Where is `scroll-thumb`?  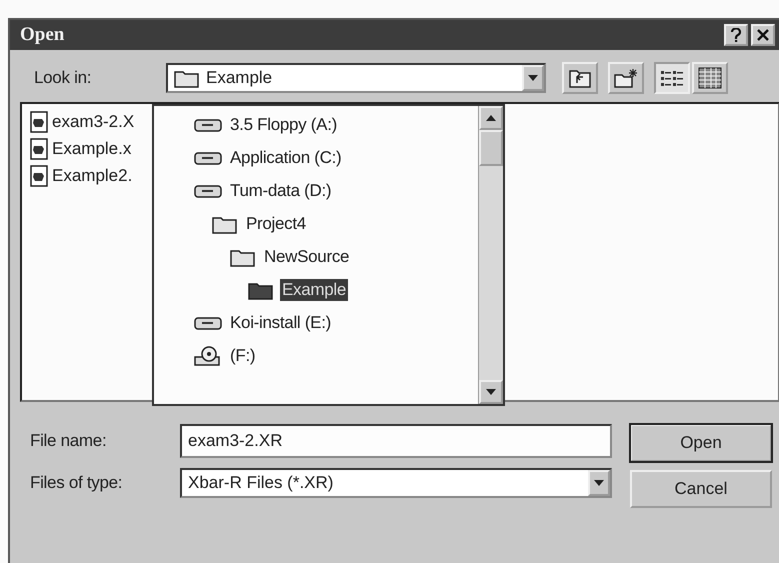
scroll-thumb is located at coordinates (491, 148).